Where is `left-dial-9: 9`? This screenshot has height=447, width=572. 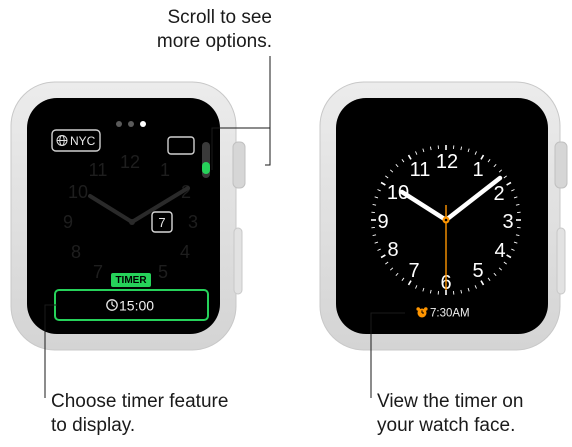 left-dial-9: 9 is located at coordinates (68, 222).